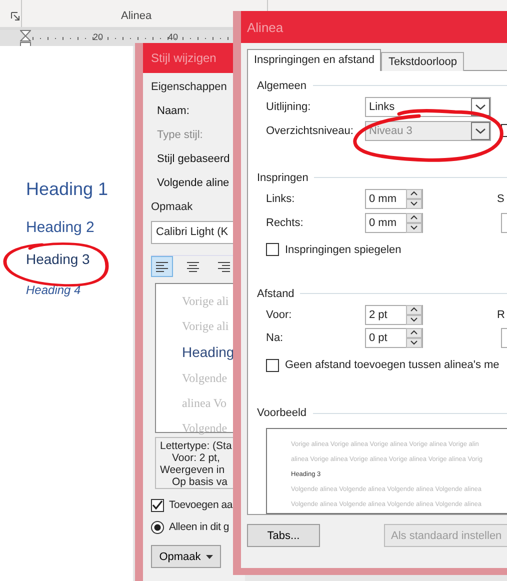  What do you see at coordinates (199, 482) in the screenshot?
I see `description-text: Op basis va` at bounding box center [199, 482].